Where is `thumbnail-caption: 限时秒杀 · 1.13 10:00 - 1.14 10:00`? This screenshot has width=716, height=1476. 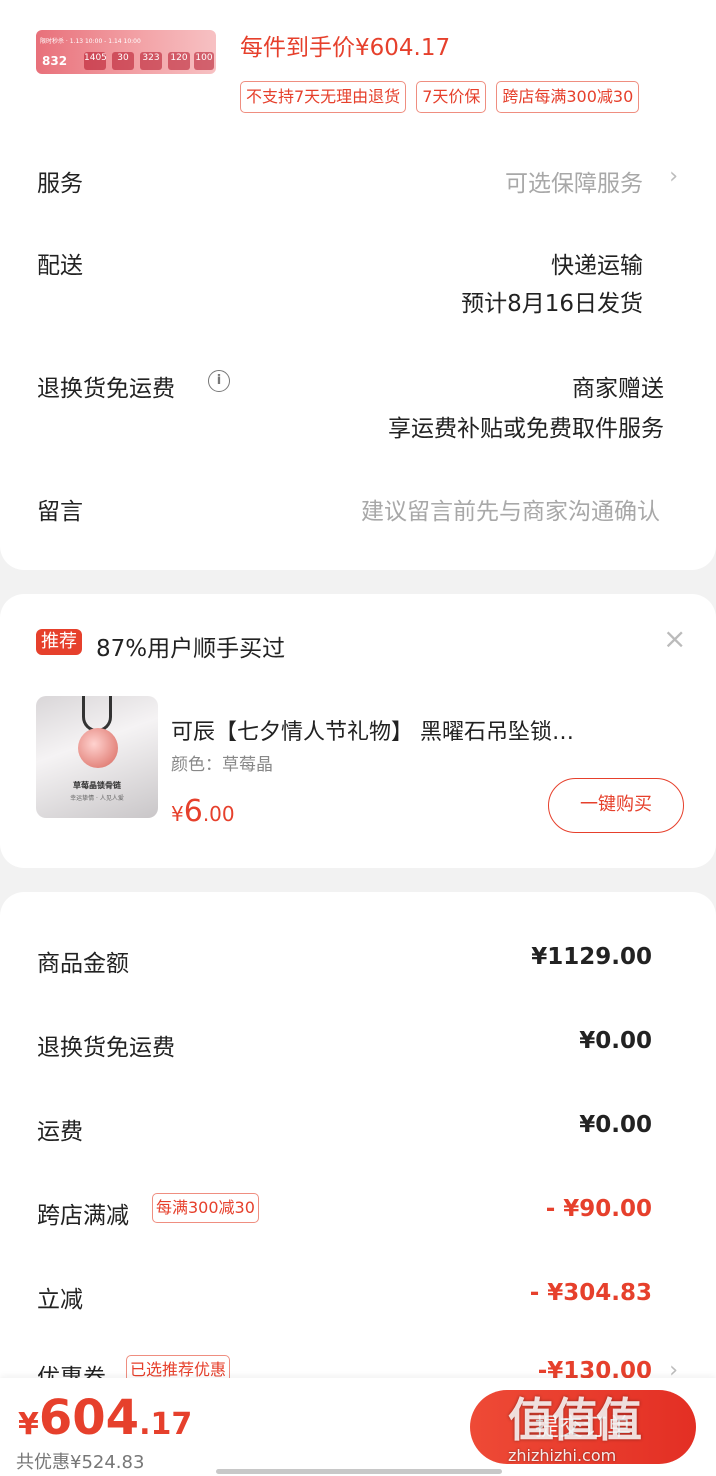
thumbnail-caption: 限时秒杀 · 1.13 10:00 - 1.14 10:00 is located at coordinates (90, 41).